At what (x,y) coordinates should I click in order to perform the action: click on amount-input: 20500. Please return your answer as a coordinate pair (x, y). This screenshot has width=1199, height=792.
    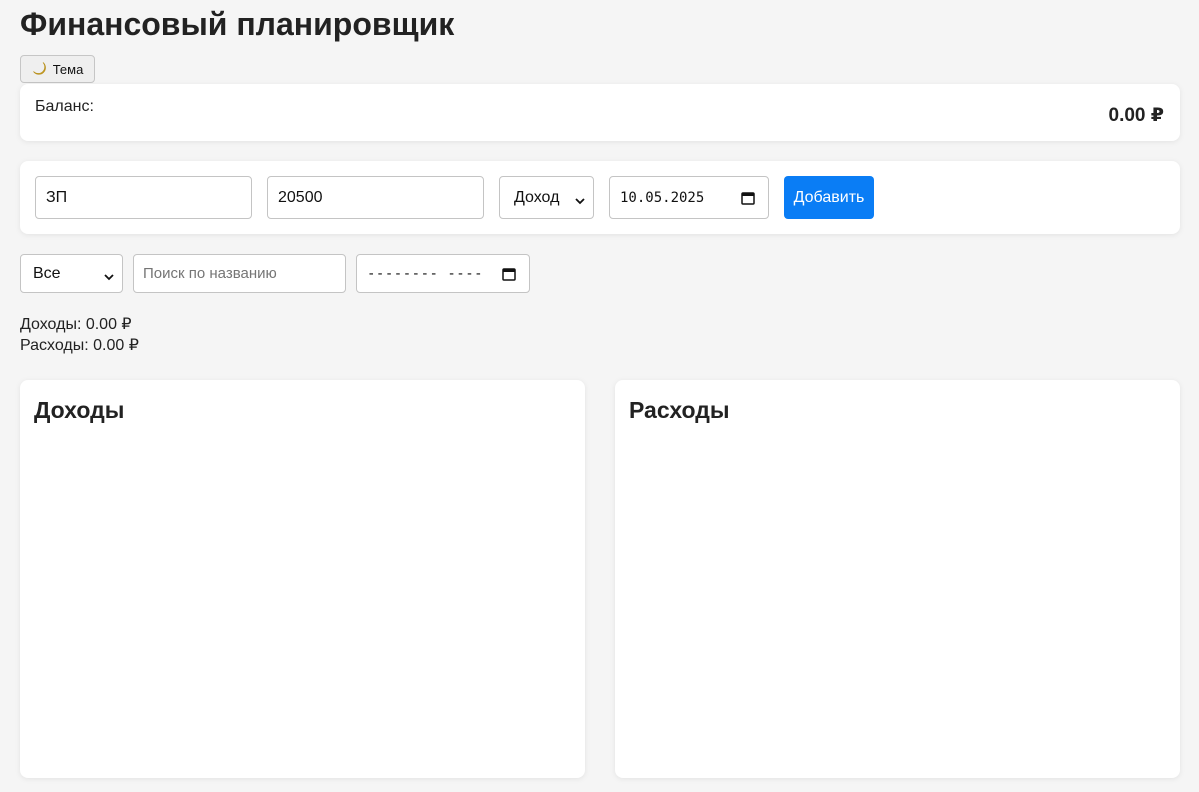
    Looking at the image, I should click on (375, 197).